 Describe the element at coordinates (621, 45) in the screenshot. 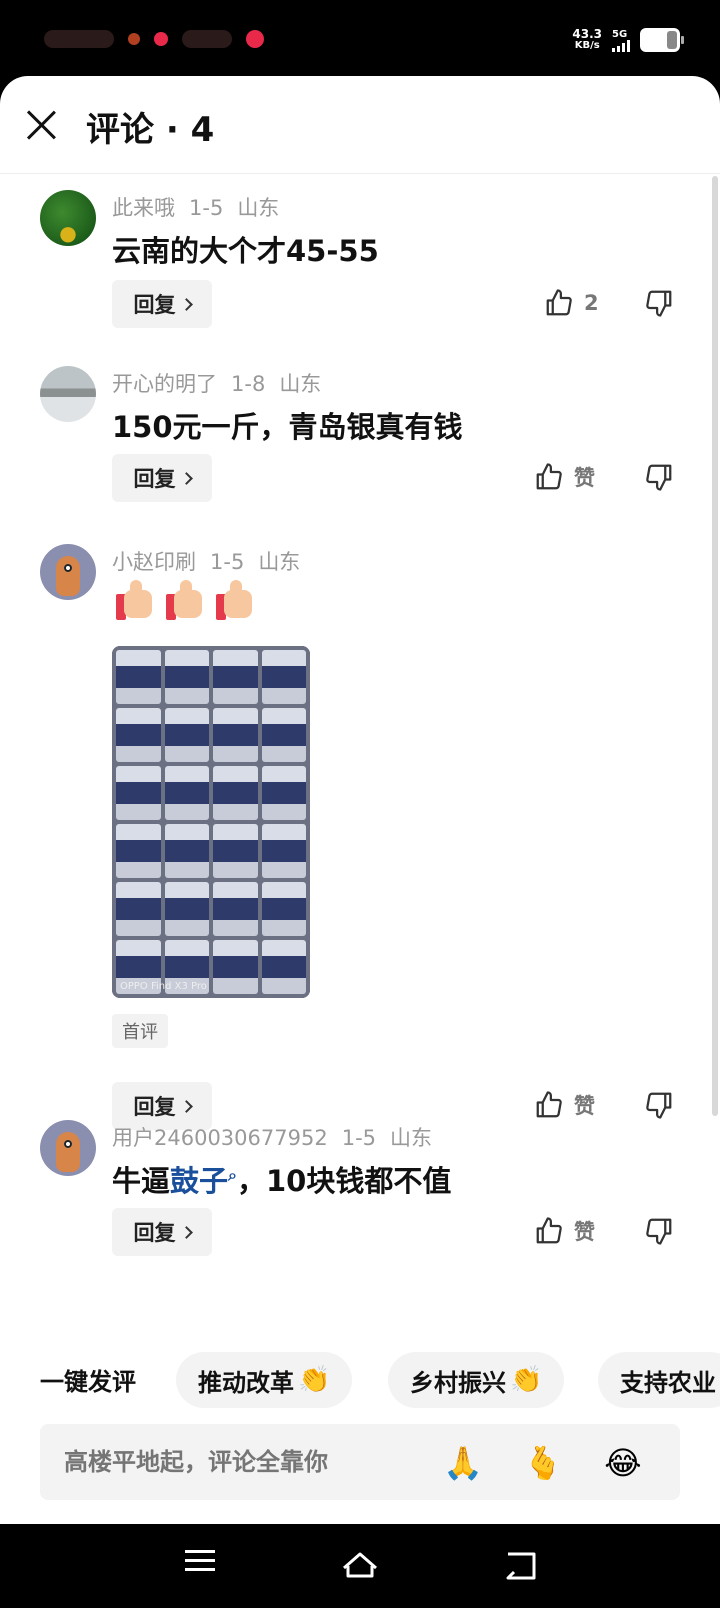

I see `signal-bars-icon` at that location.